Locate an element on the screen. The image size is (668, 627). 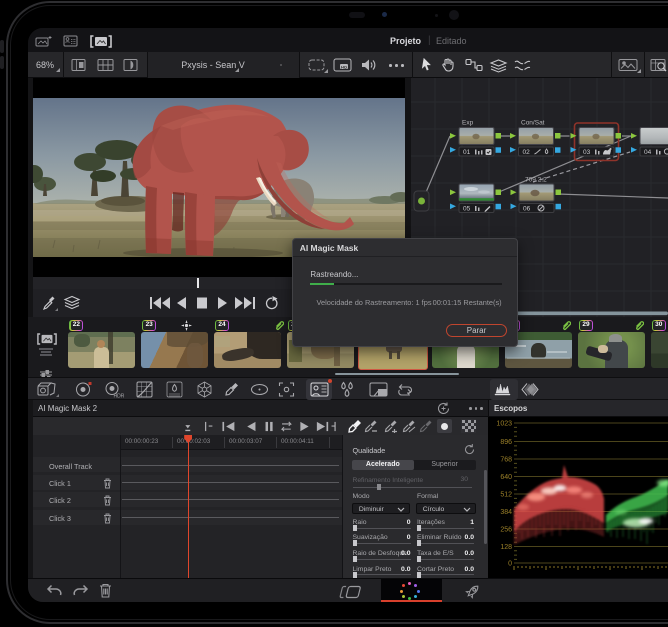
svg-text: 512 is located at coordinates (506, 495).